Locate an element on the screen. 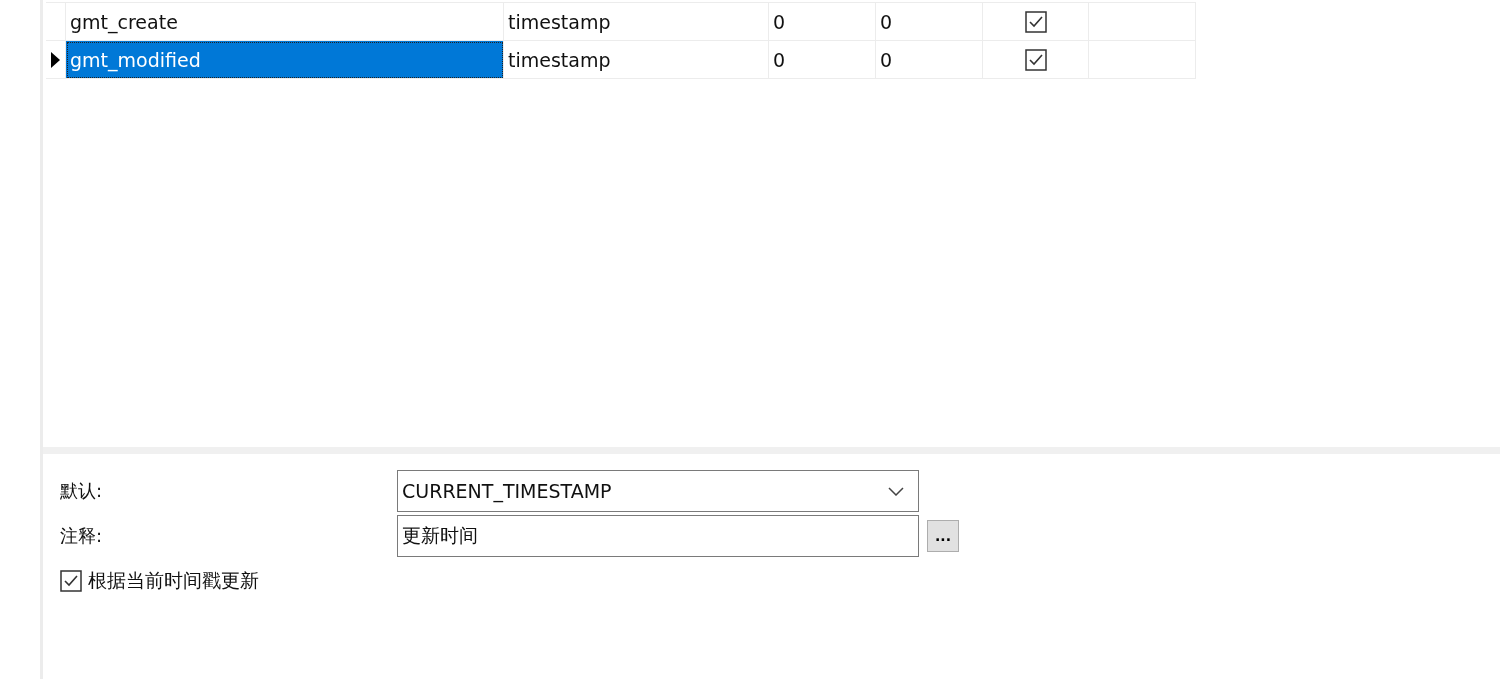 This screenshot has height=679, width=1500. table-cell: gmt_modified is located at coordinates (285, 60).